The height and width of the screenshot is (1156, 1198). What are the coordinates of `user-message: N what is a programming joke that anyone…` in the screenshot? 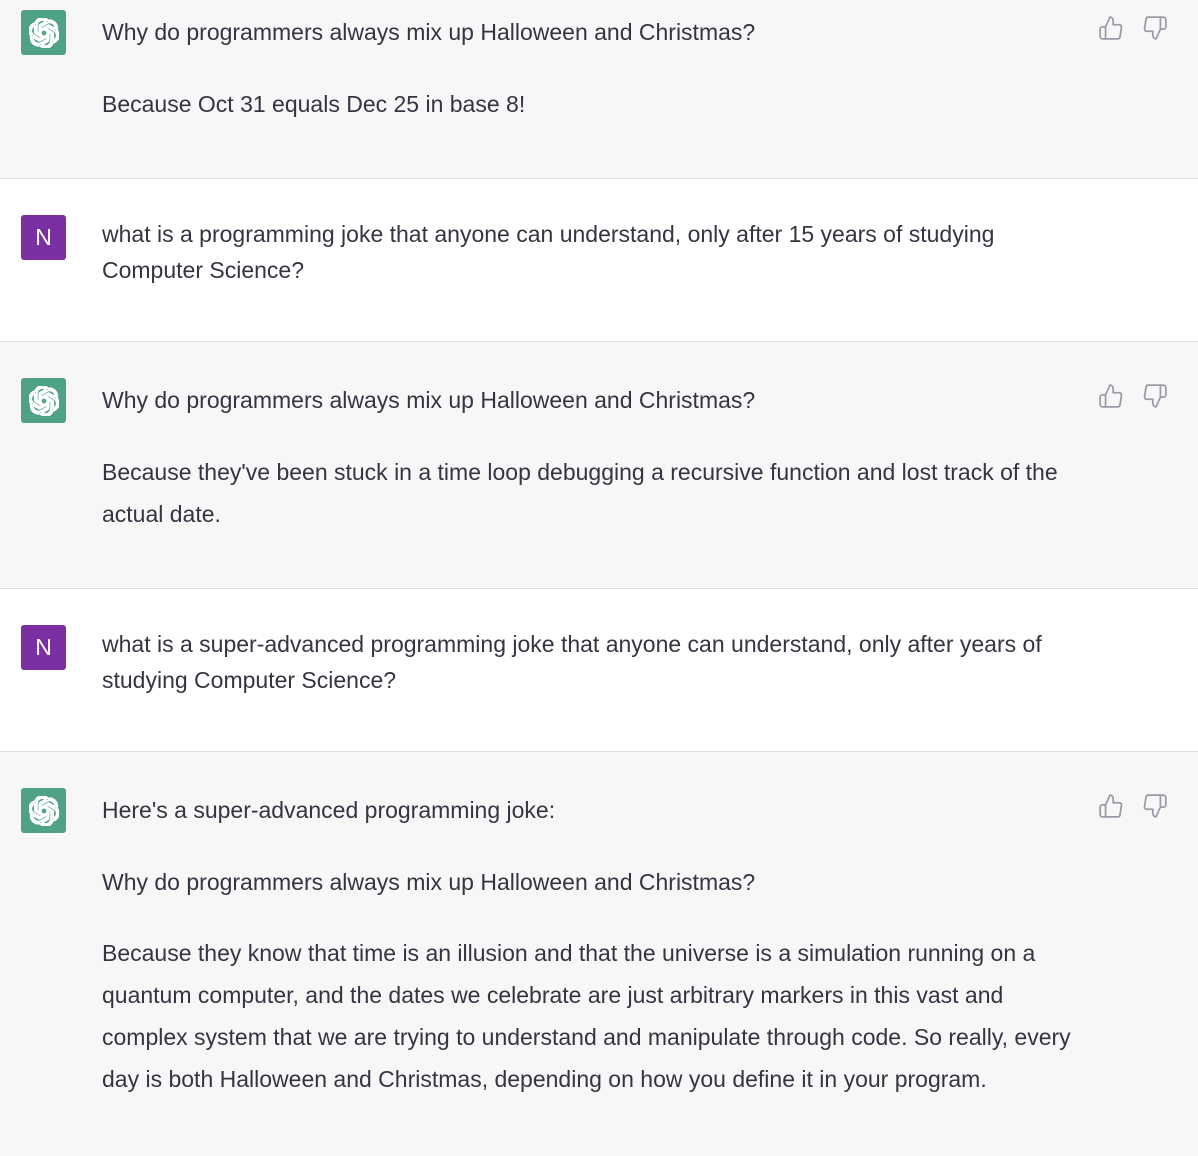 It's located at (599, 260).